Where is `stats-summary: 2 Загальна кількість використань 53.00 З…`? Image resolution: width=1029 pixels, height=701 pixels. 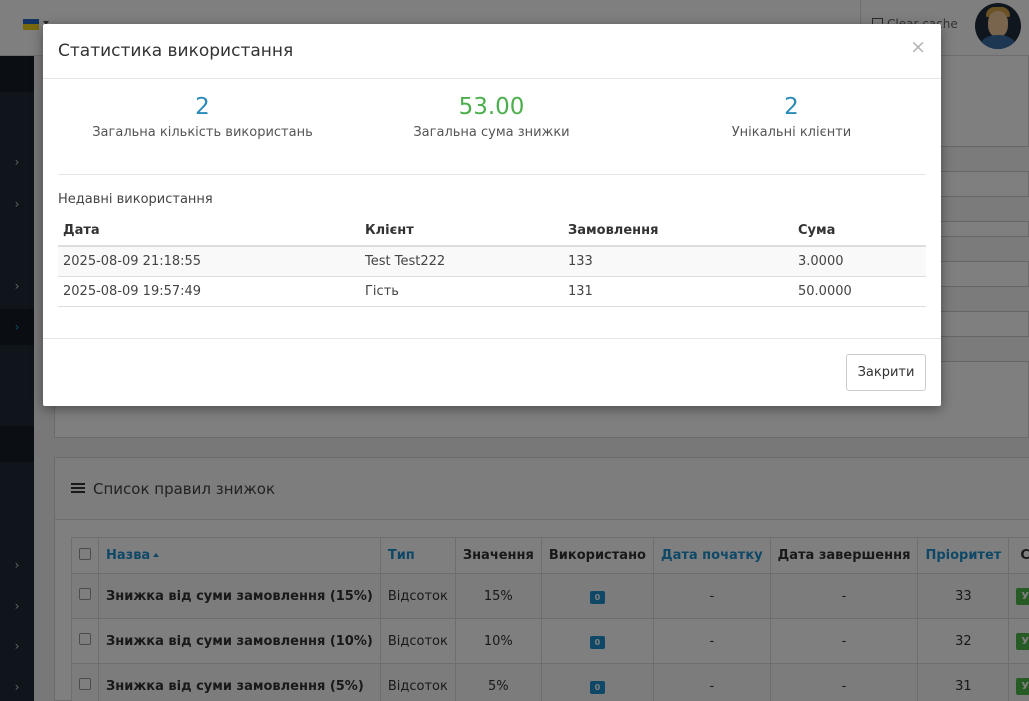
stats-summary: 2 Загальна кількість використань 53.00 З… is located at coordinates (492, 127).